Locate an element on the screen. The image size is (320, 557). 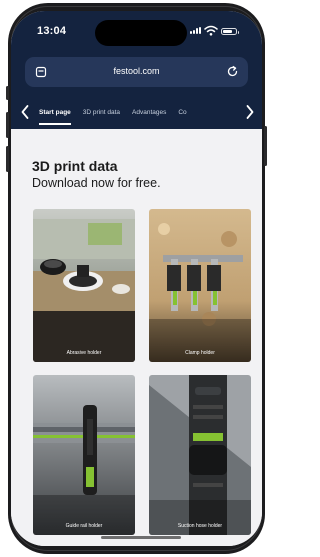
status-time: 13:04 is located at coordinates (52, 31).